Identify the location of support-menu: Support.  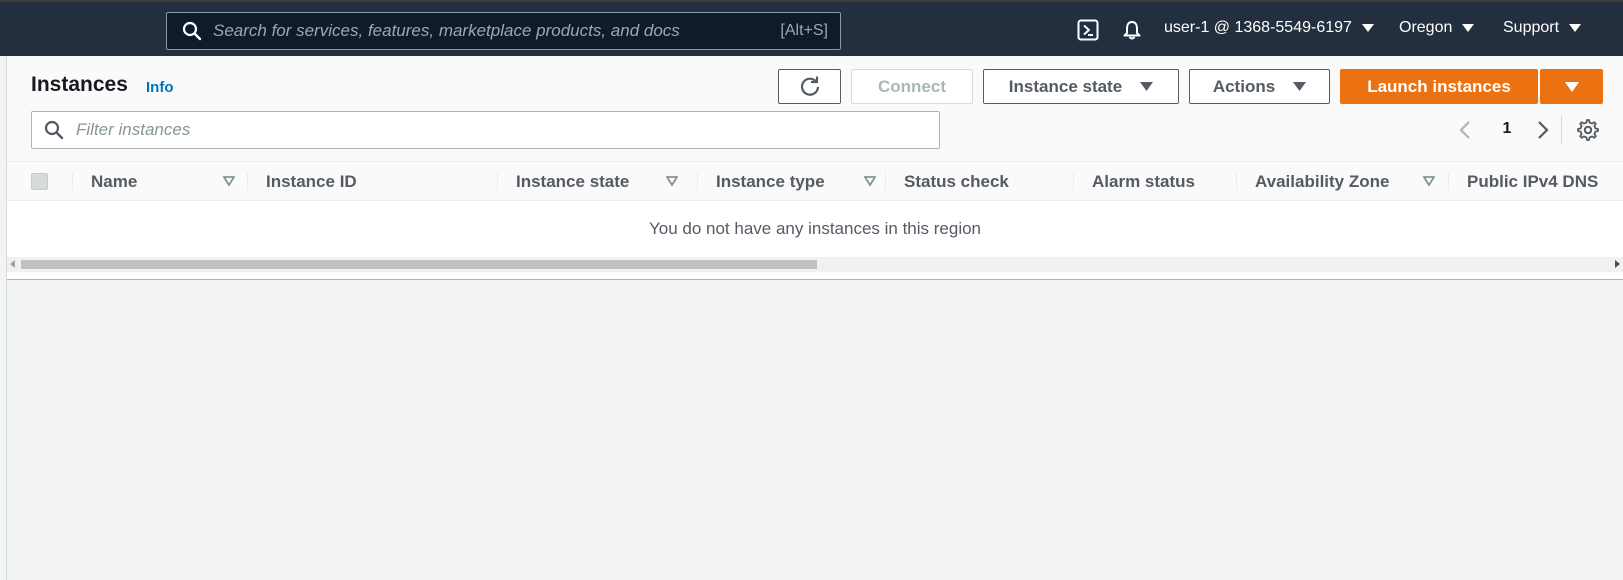
(1542, 28).